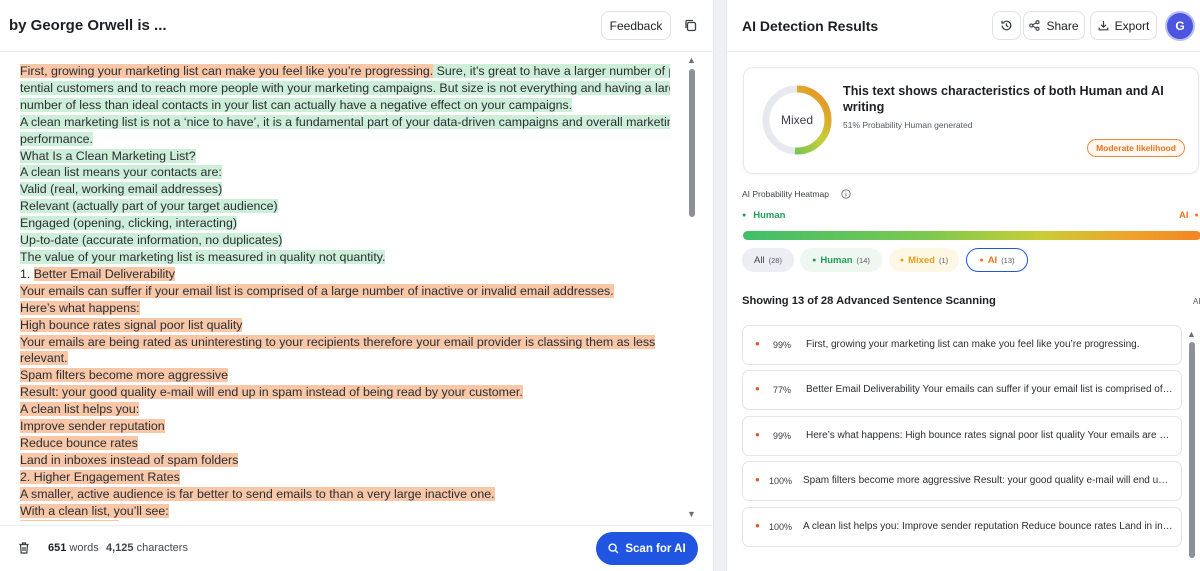  What do you see at coordinates (345, 189) in the screenshot?
I see `text-line: Valid (real, working email addresses)` at bounding box center [345, 189].